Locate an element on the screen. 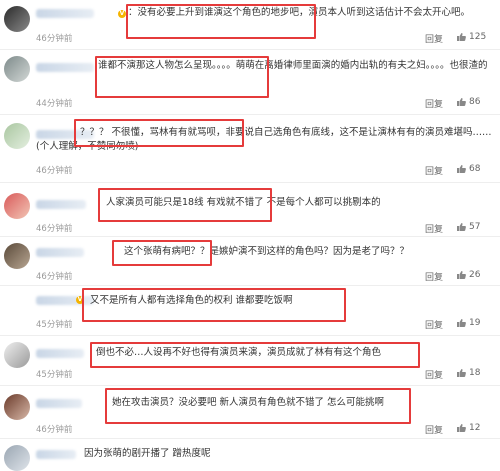 The width and height of the screenshot is (500, 471). comment-text: 因为张萌的剧开播了 蹭热度呢 is located at coordinates (147, 453).